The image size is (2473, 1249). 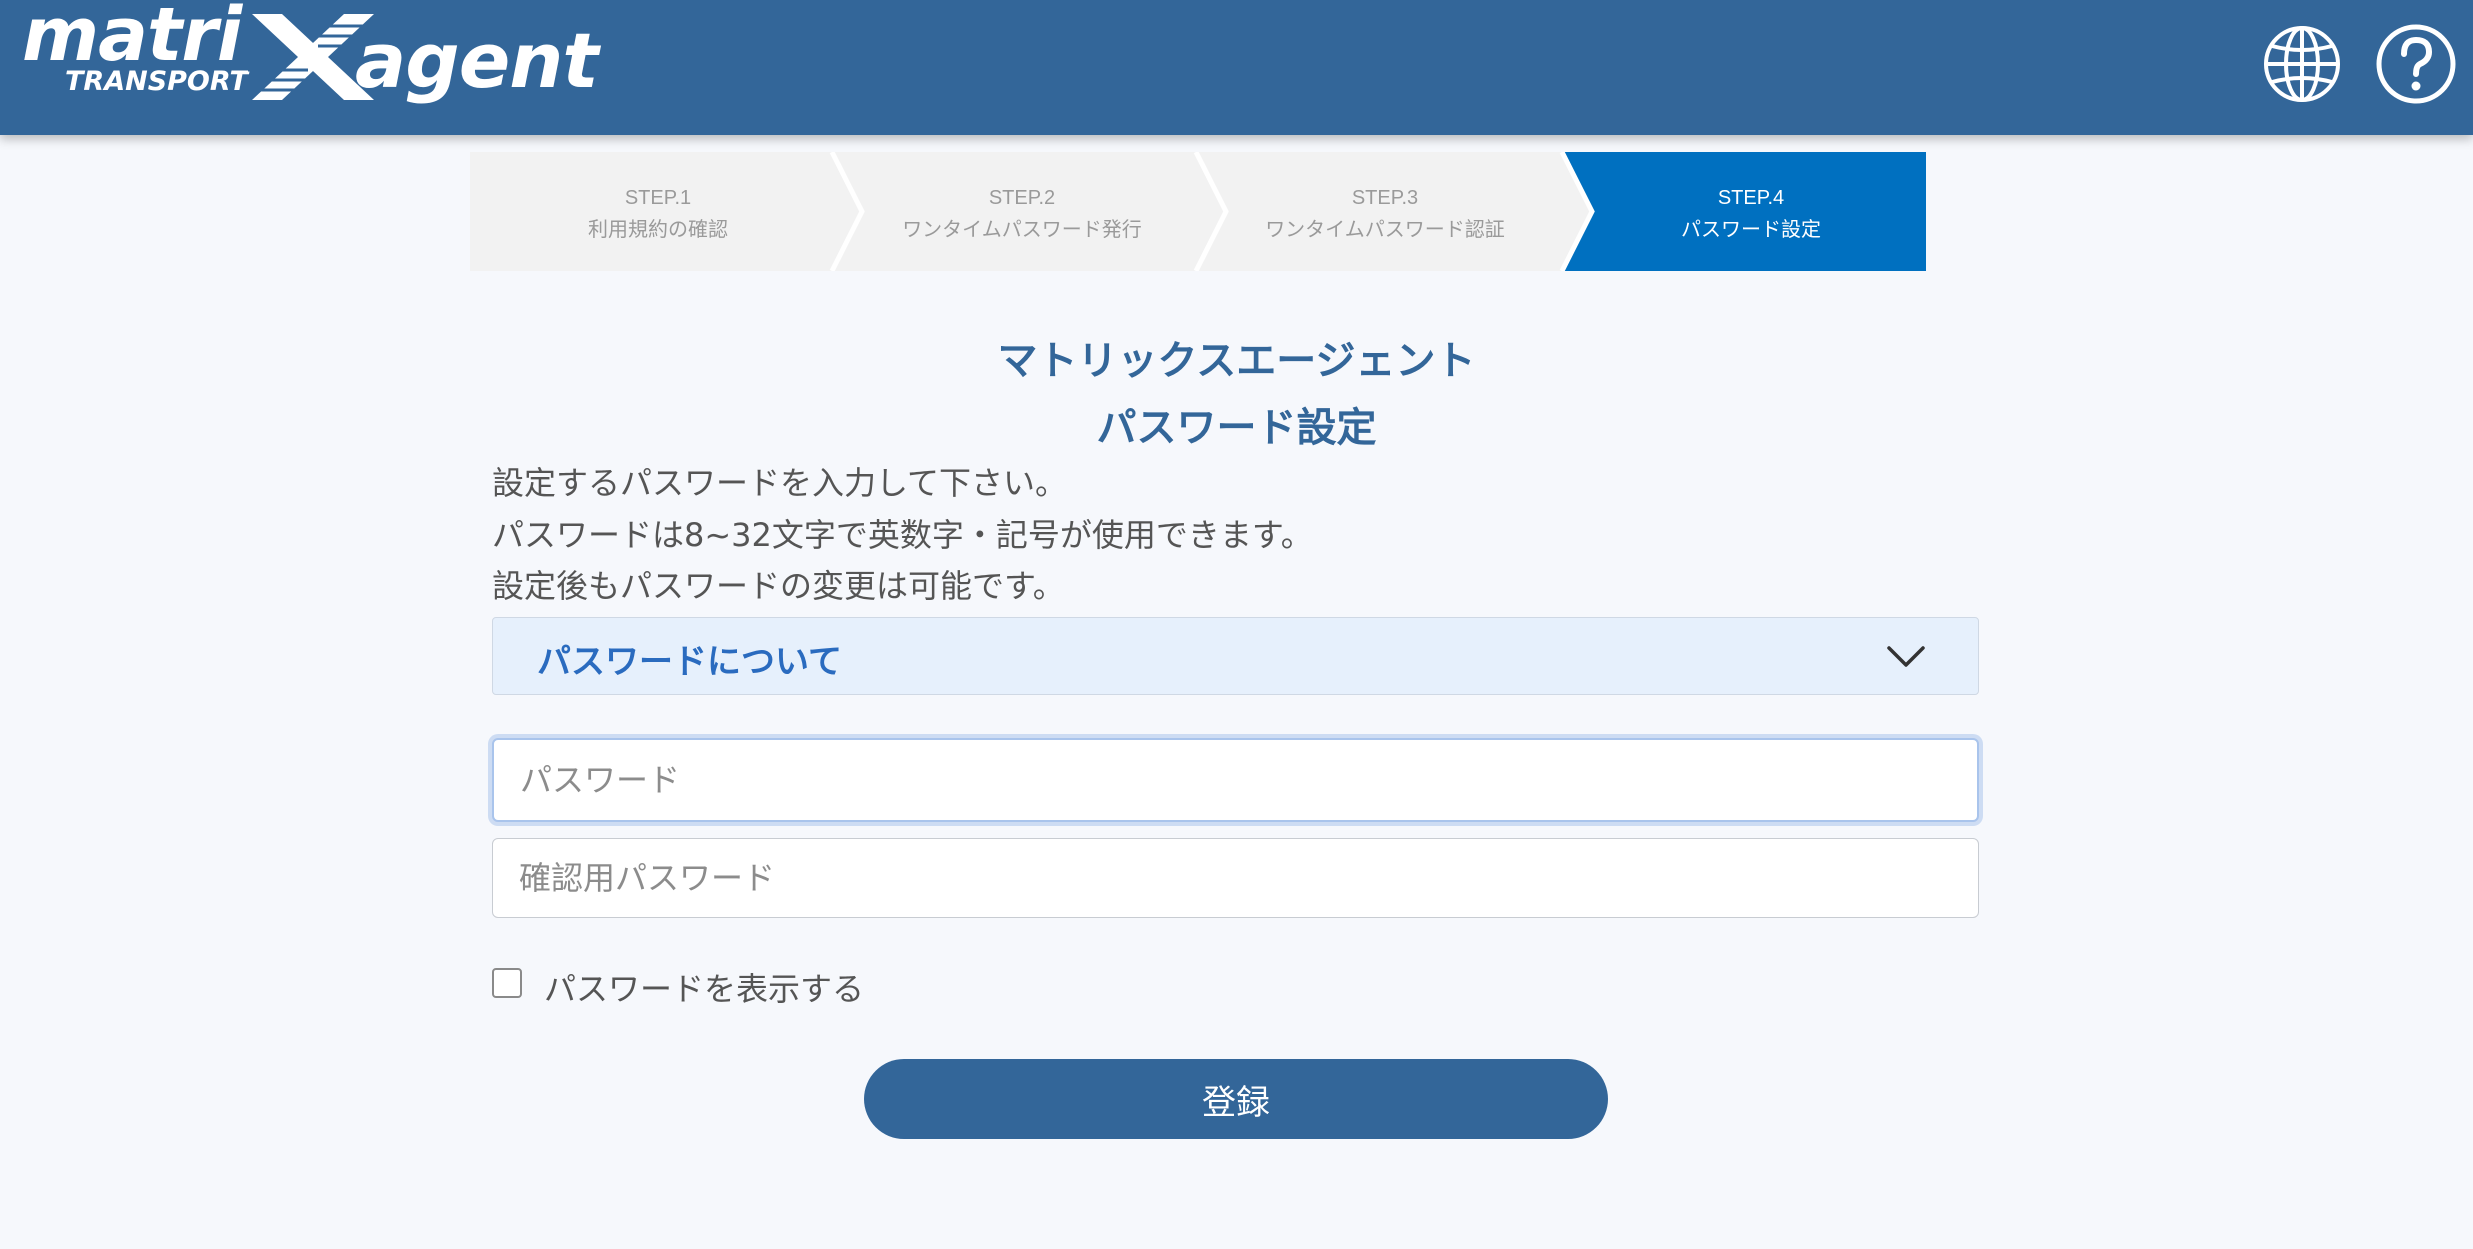 What do you see at coordinates (902, 535) in the screenshot?
I see `instruction-text-2: パスワードは8~32文字で英数字・記号が使用できます。` at bounding box center [902, 535].